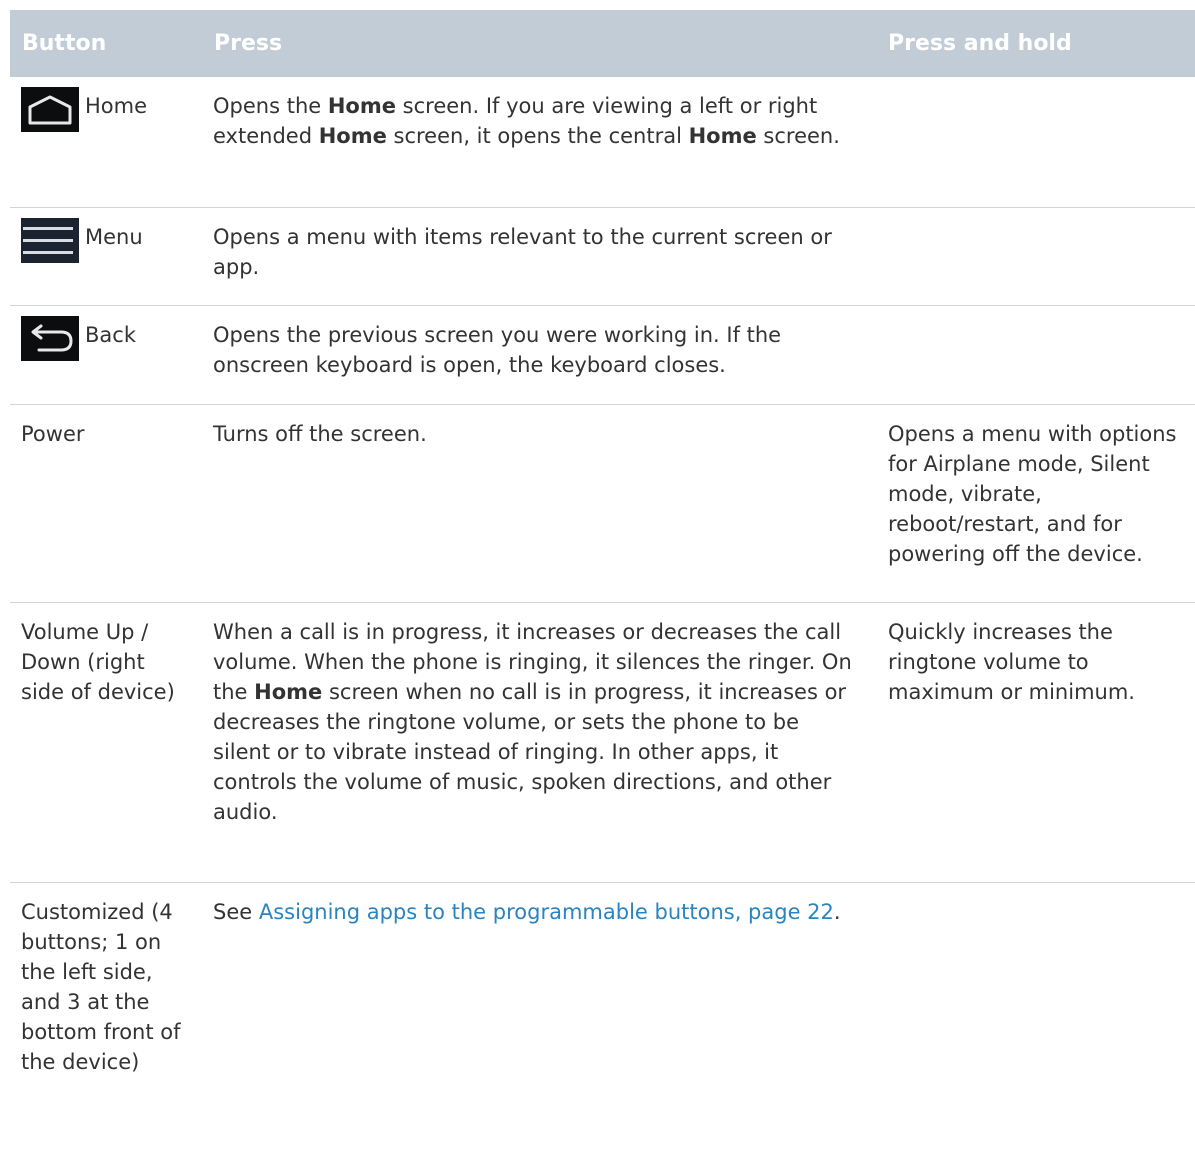  I want to click on button-cell-back: Back, so click(106, 355).